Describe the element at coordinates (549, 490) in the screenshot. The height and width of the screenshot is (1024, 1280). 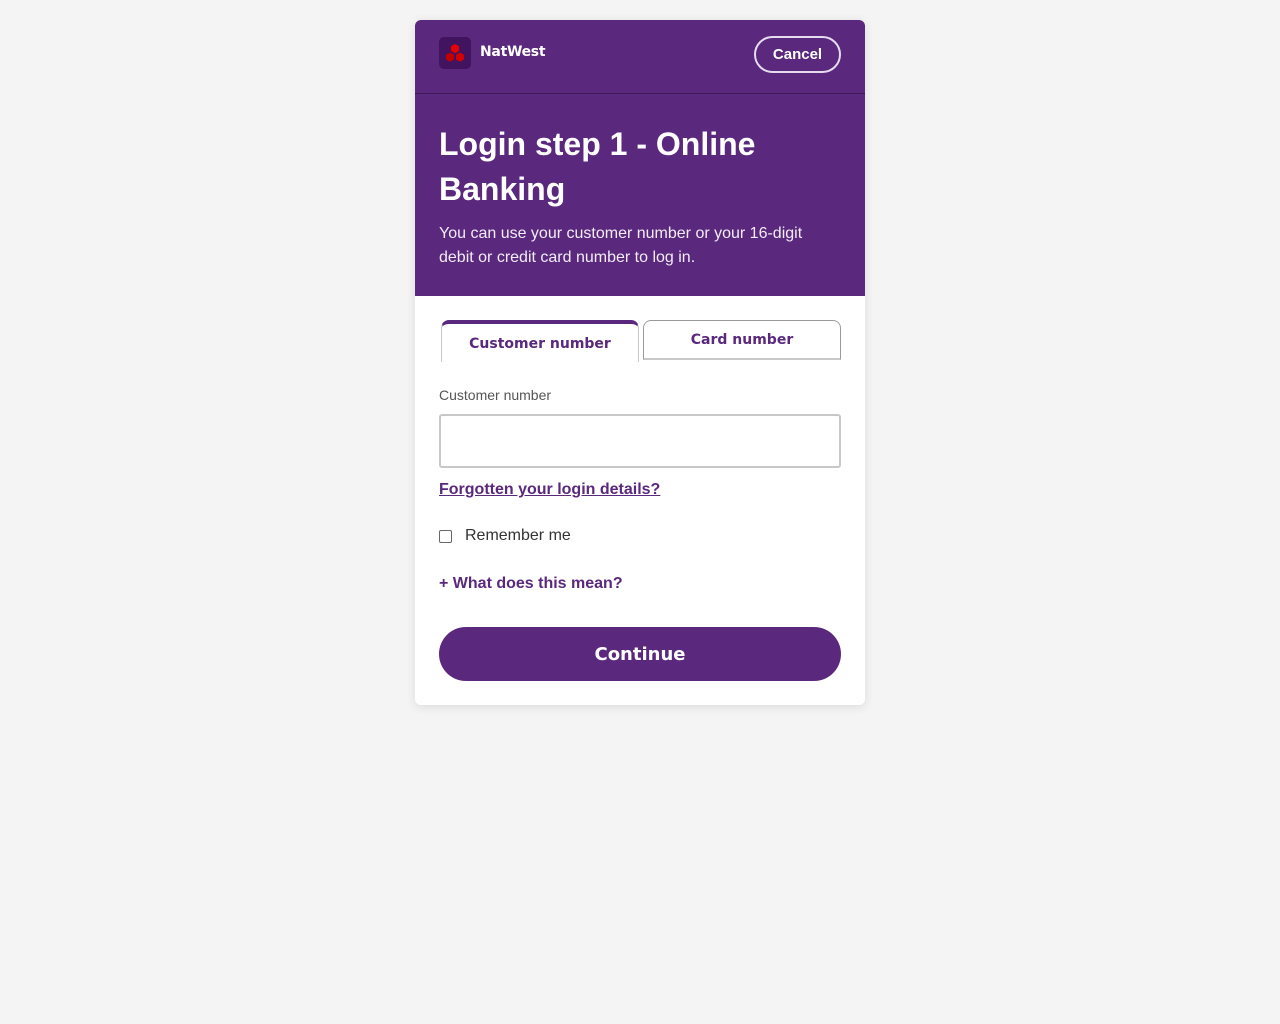
I see `forgotten-login-link: Forgotten your login details?` at that location.